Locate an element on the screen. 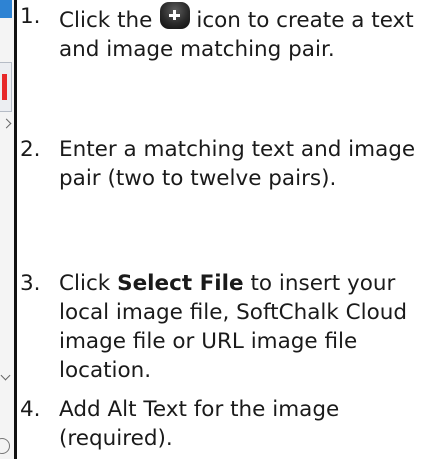  left-panel-edge is located at coordinates (7, 229).